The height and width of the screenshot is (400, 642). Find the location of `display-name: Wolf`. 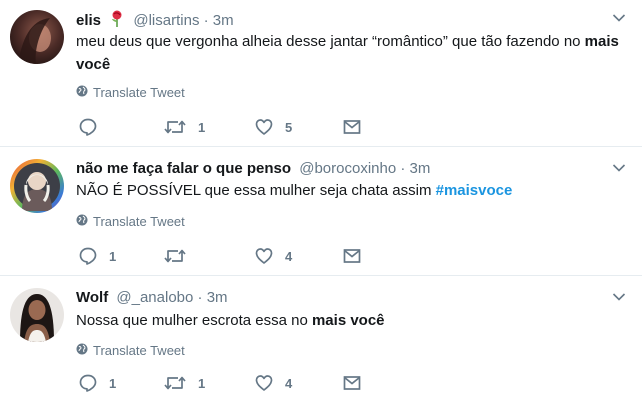

display-name: Wolf is located at coordinates (92, 297).